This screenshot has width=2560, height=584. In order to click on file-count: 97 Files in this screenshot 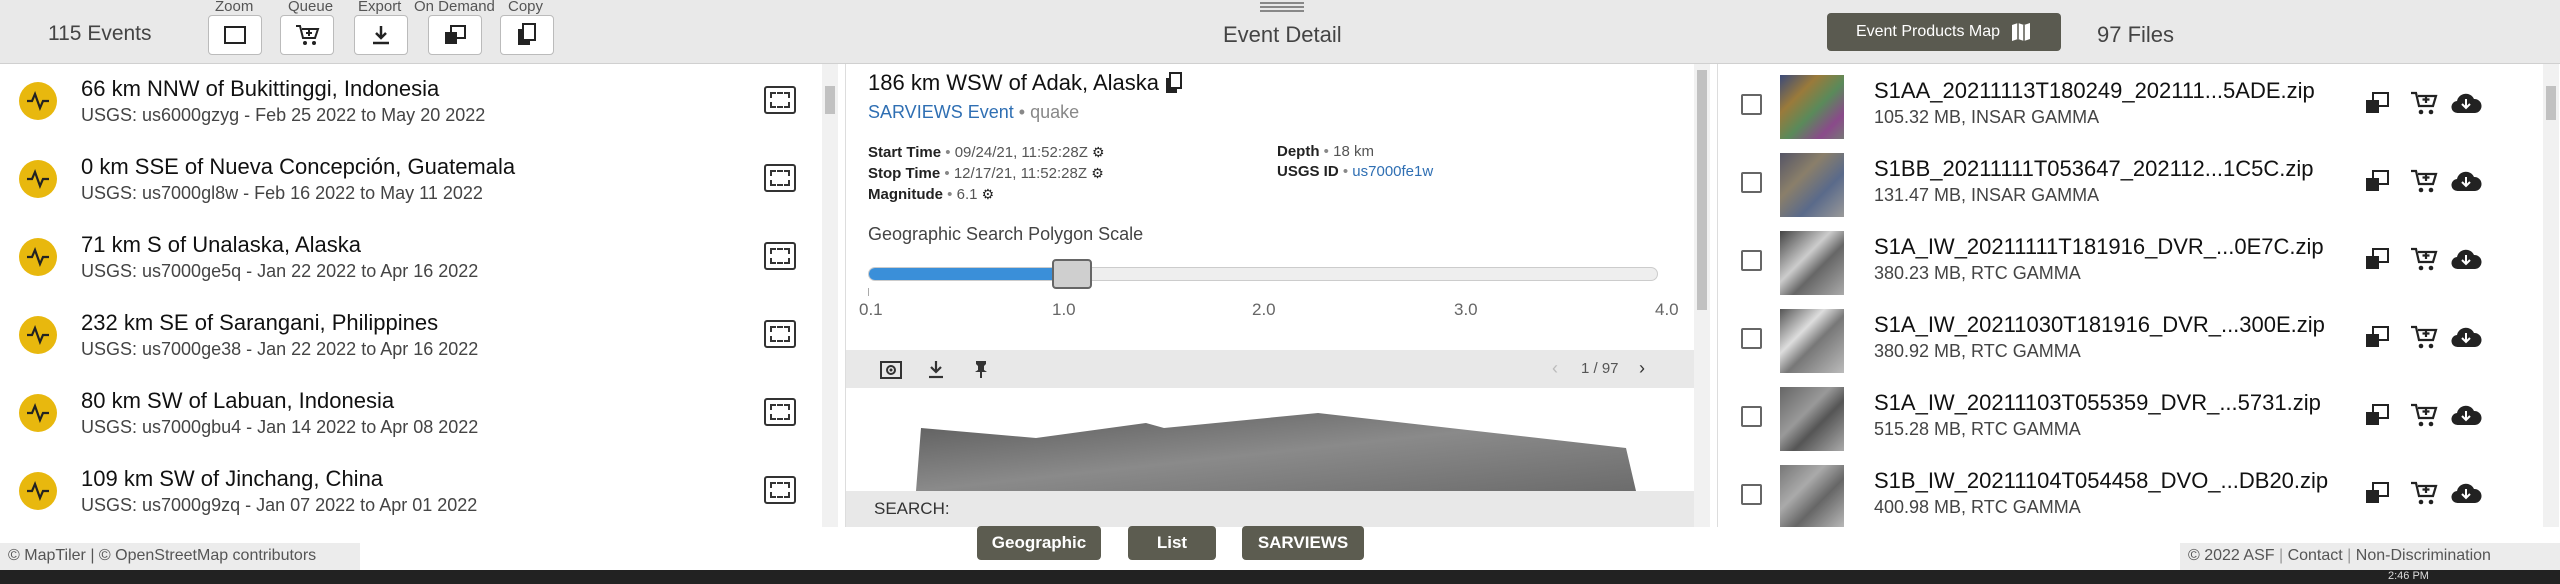, I will do `click(2136, 34)`.